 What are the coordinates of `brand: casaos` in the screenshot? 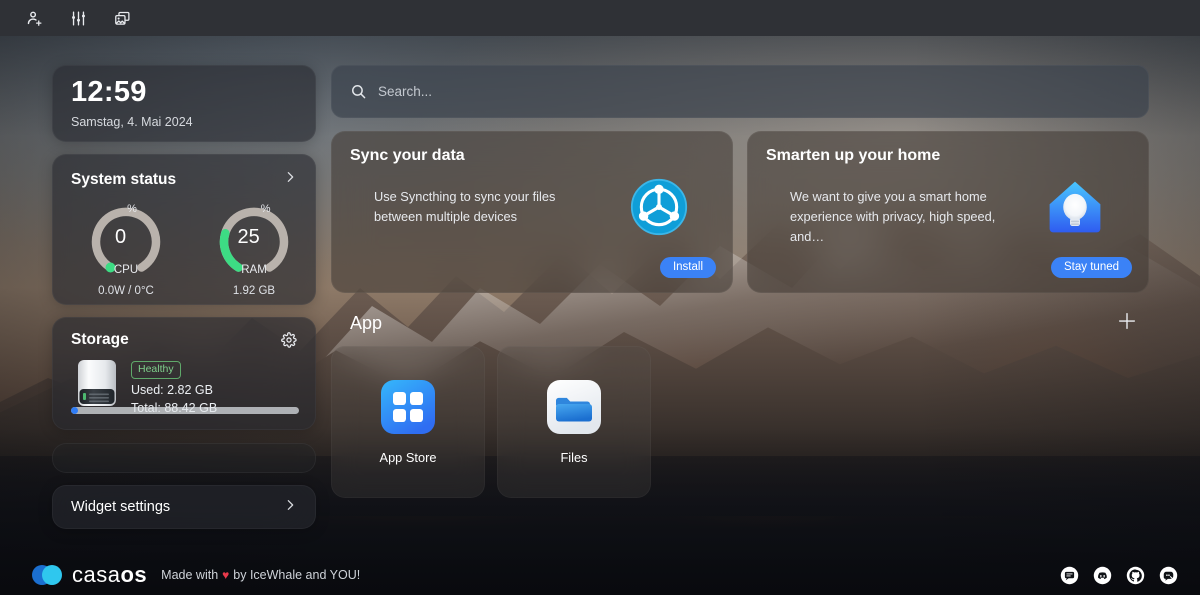 It's located at (88, 575).